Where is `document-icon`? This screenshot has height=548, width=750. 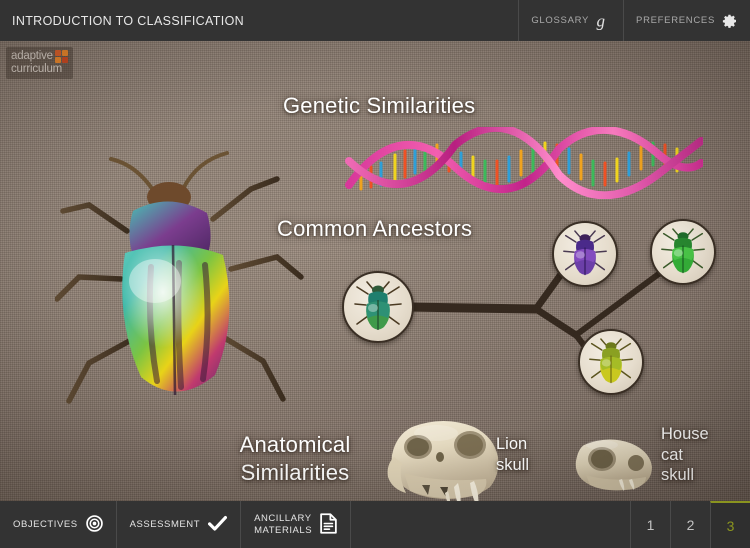 document-icon is located at coordinates (328, 524).